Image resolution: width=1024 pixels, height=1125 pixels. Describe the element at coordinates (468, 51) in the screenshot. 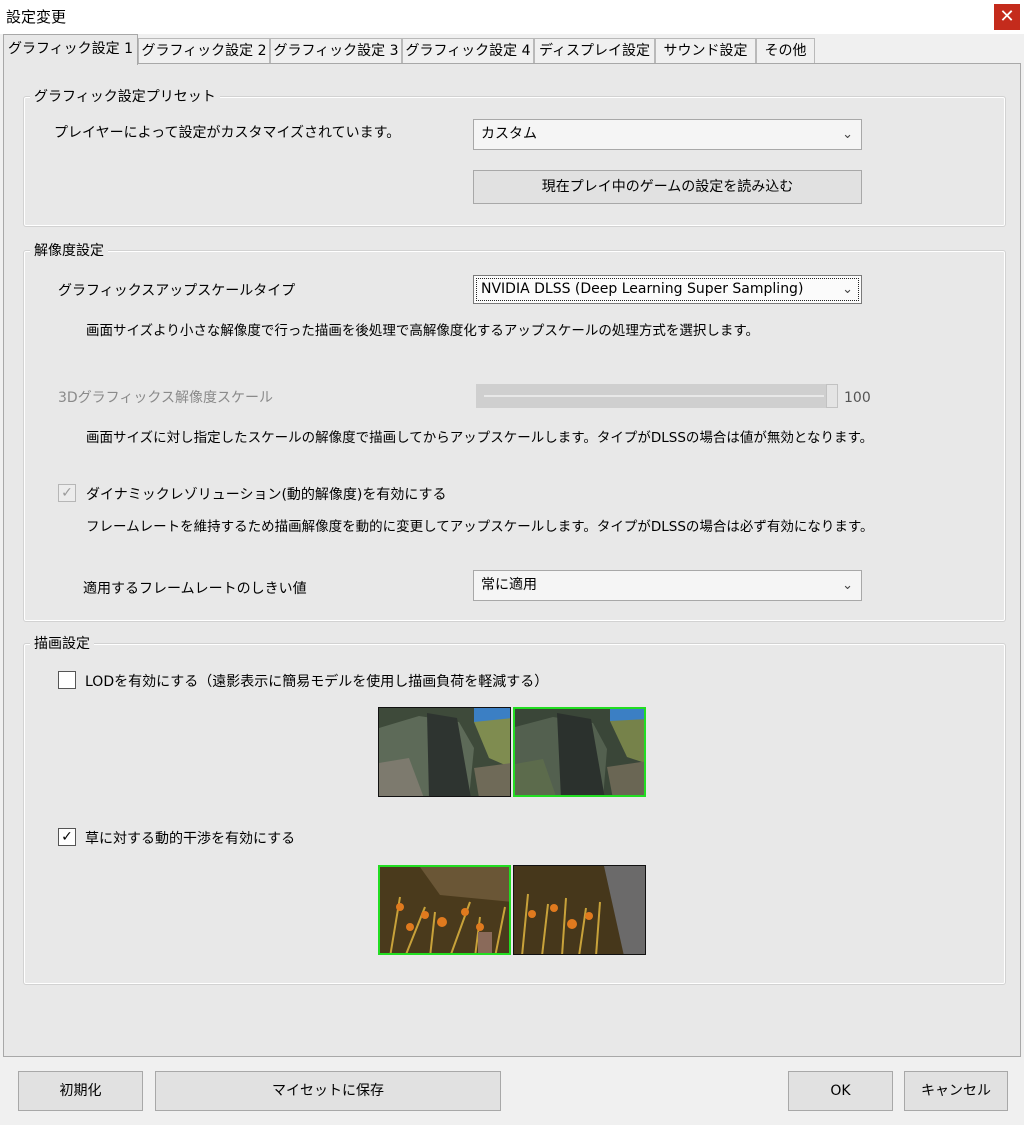

I see `tab-graphics-4: グラフィック設定 4` at that location.